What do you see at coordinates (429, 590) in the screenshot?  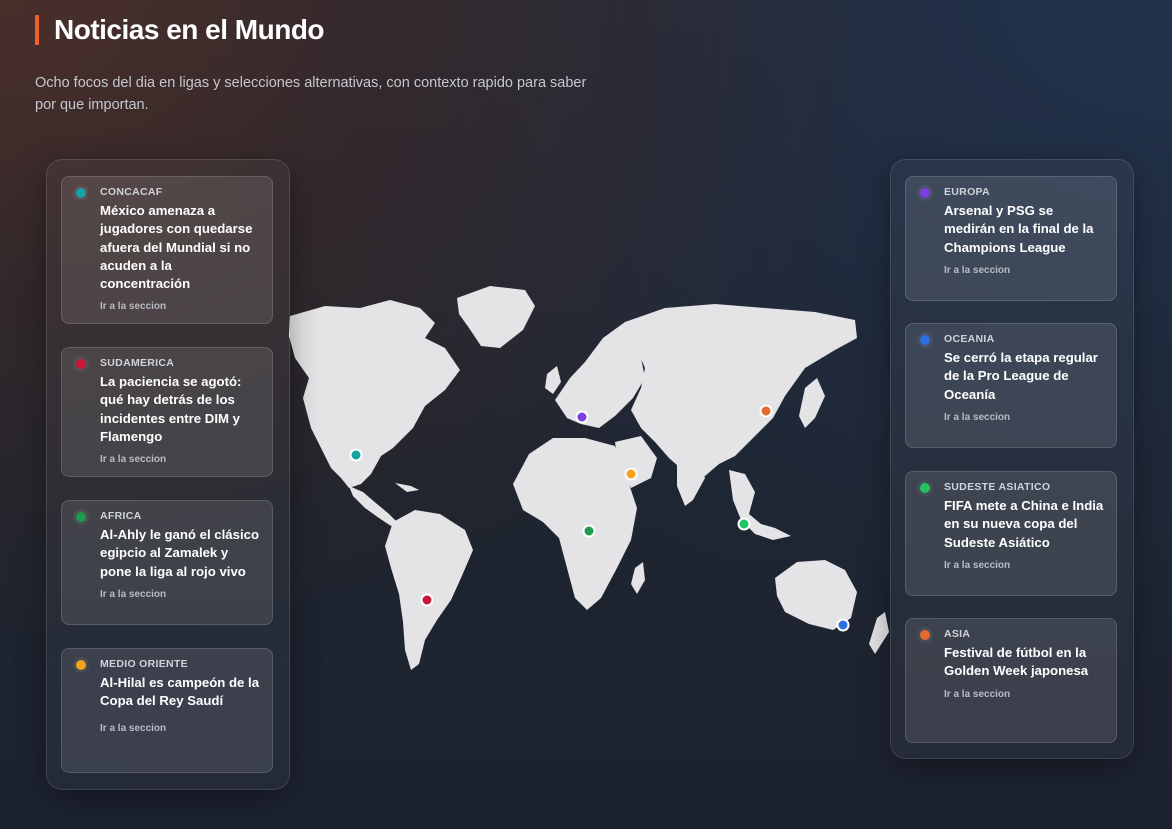 I see `south-america-shape` at bounding box center [429, 590].